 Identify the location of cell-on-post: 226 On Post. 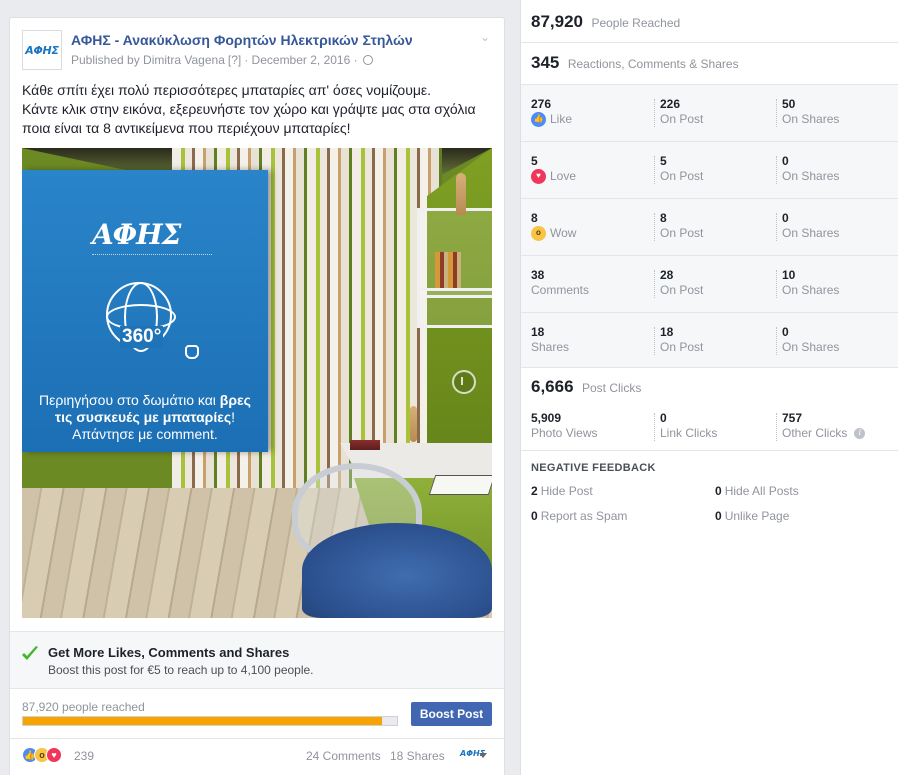
(681, 112).